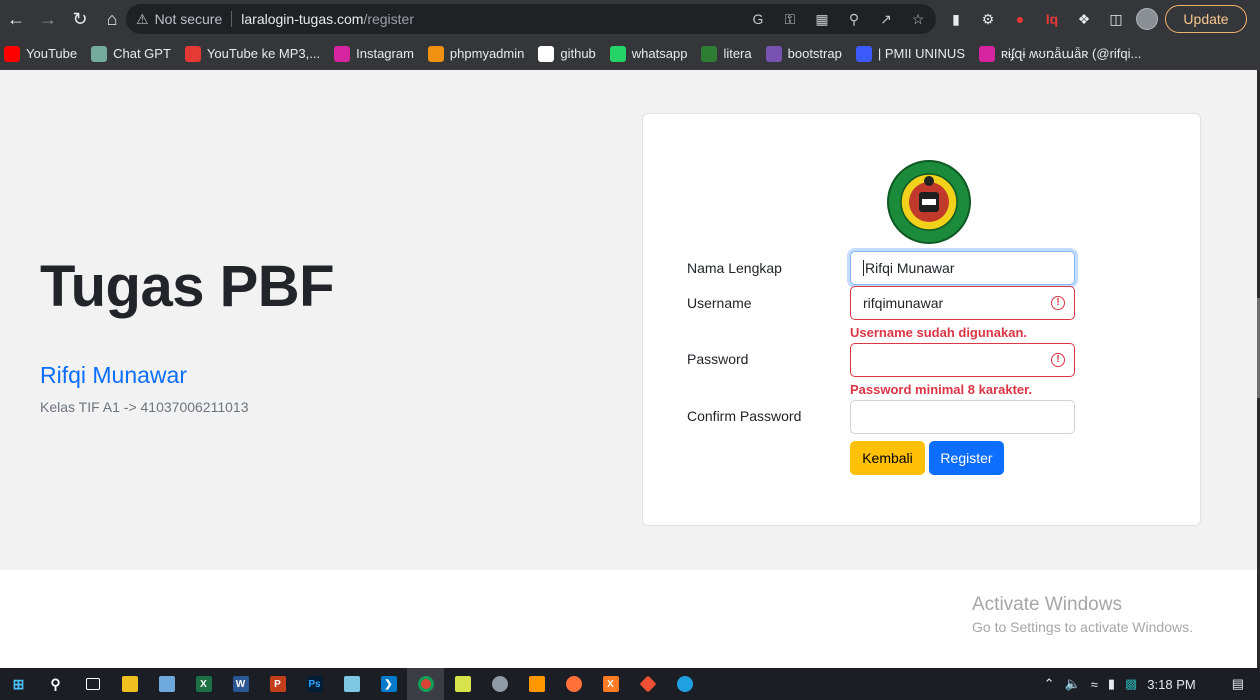  What do you see at coordinates (863, 268) in the screenshot?
I see `text-caret` at bounding box center [863, 268].